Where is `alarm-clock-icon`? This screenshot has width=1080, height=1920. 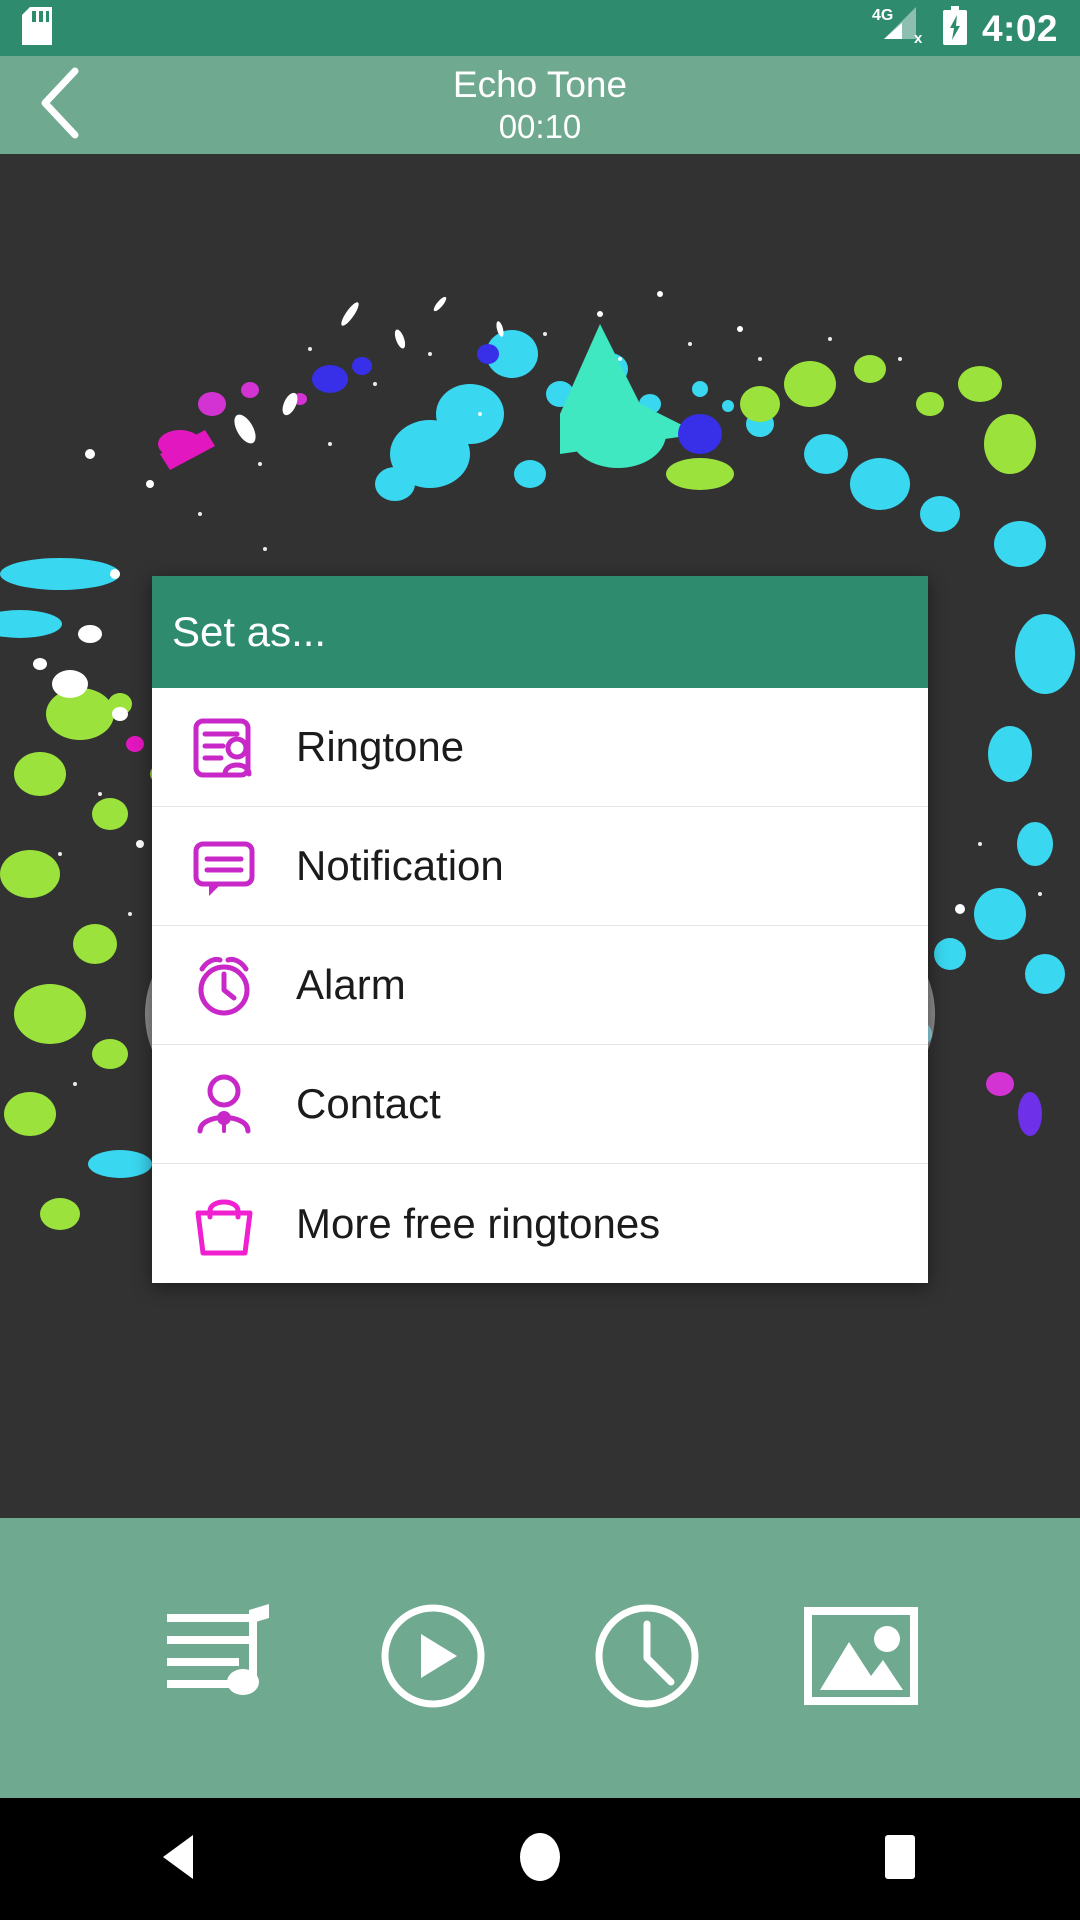 alarm-clock-icon is located at coordinates (224, 985).